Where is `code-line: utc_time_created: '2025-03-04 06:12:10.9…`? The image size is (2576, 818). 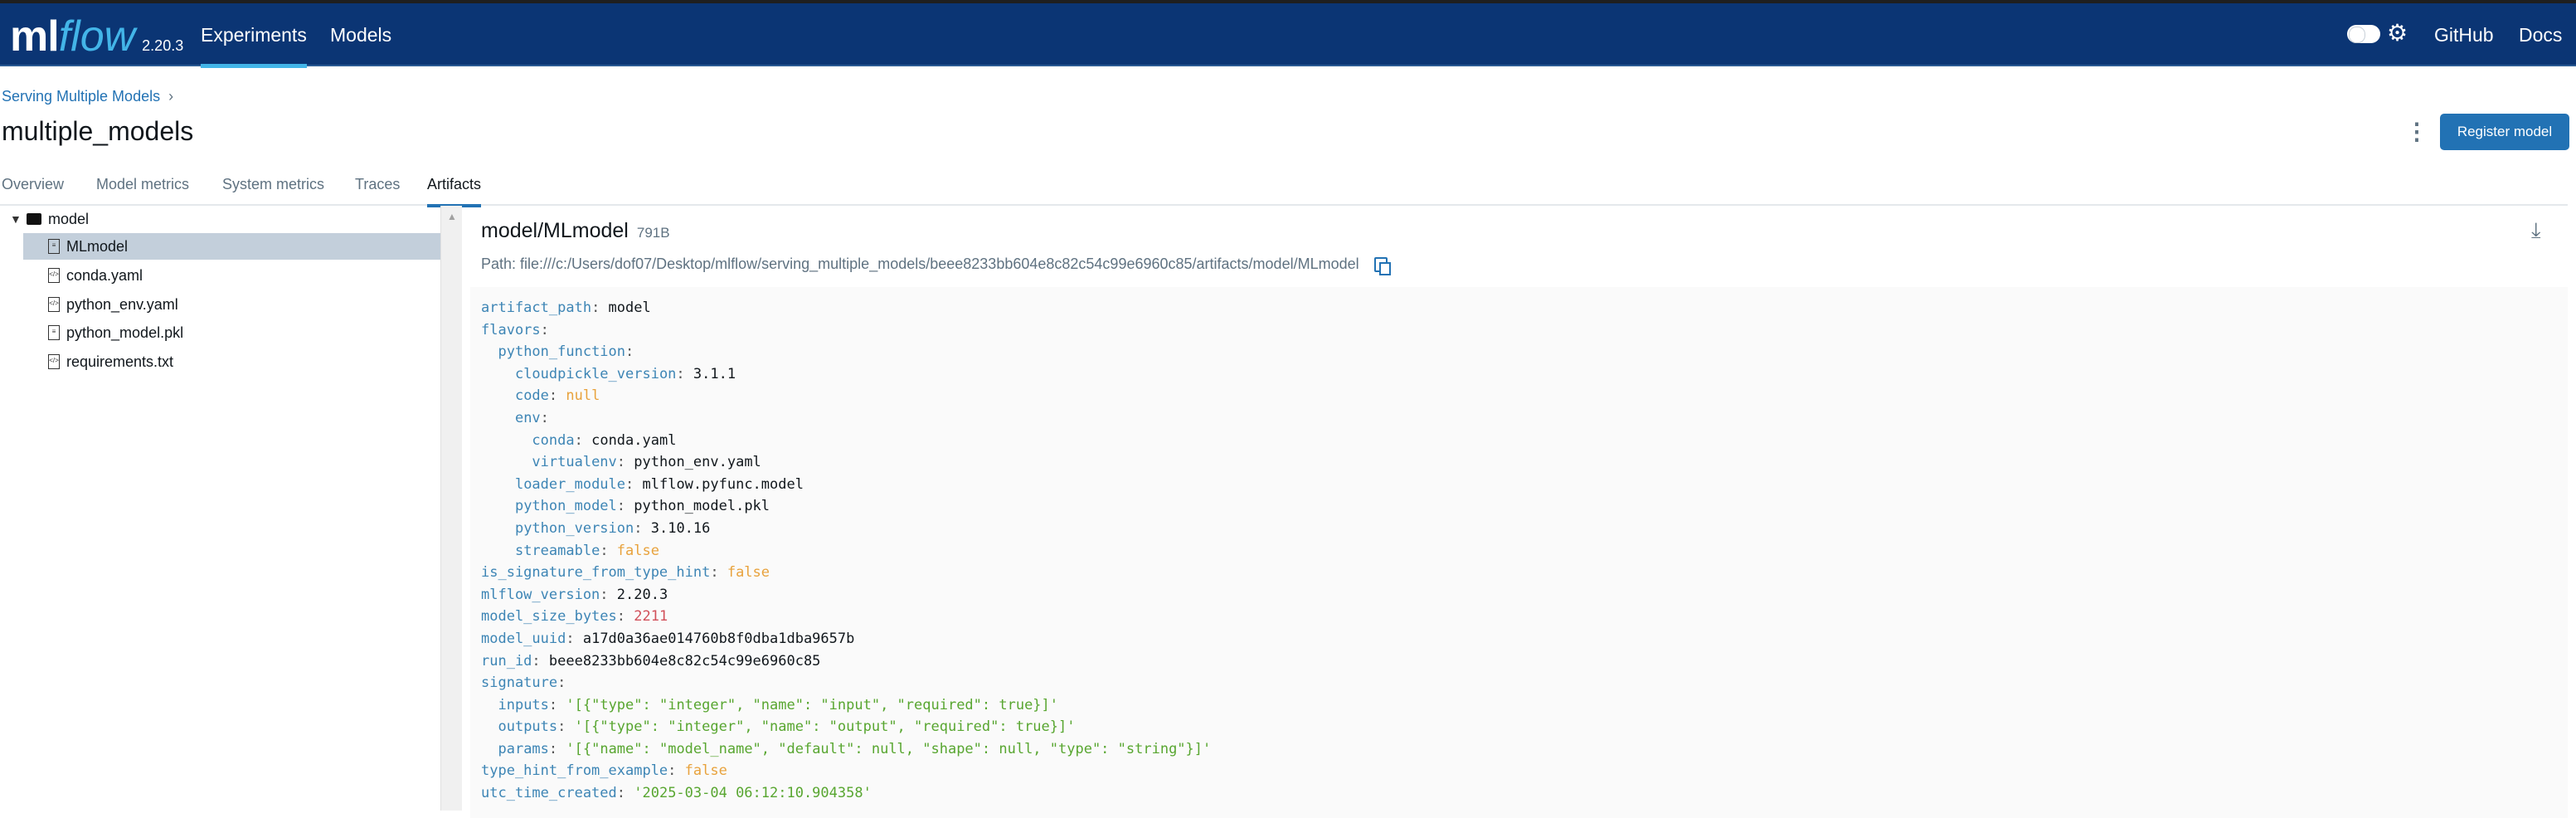 code-line: utc_time_created: '2025-03-04 06:12:10.9… is located at coordinates (676, 793).